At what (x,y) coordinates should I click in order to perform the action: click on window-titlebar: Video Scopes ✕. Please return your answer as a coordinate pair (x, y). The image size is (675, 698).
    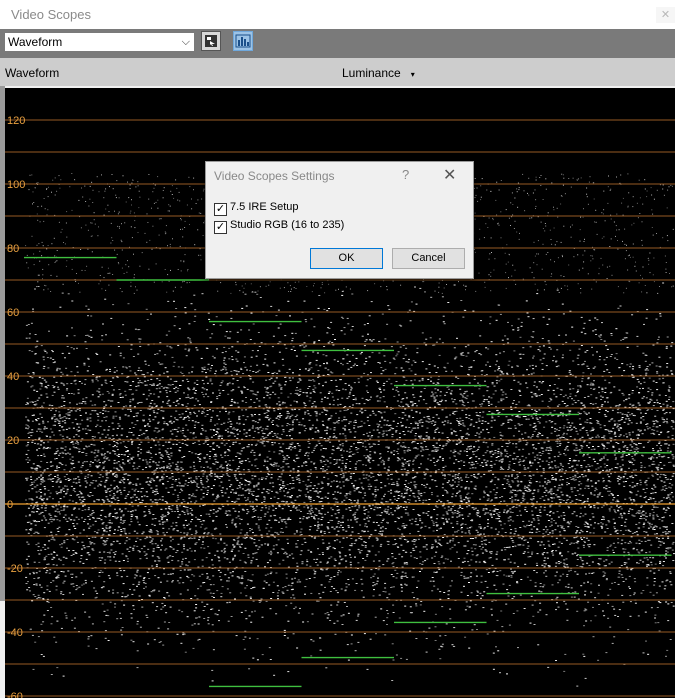
    Looking at the image, I should click on (337, 14).